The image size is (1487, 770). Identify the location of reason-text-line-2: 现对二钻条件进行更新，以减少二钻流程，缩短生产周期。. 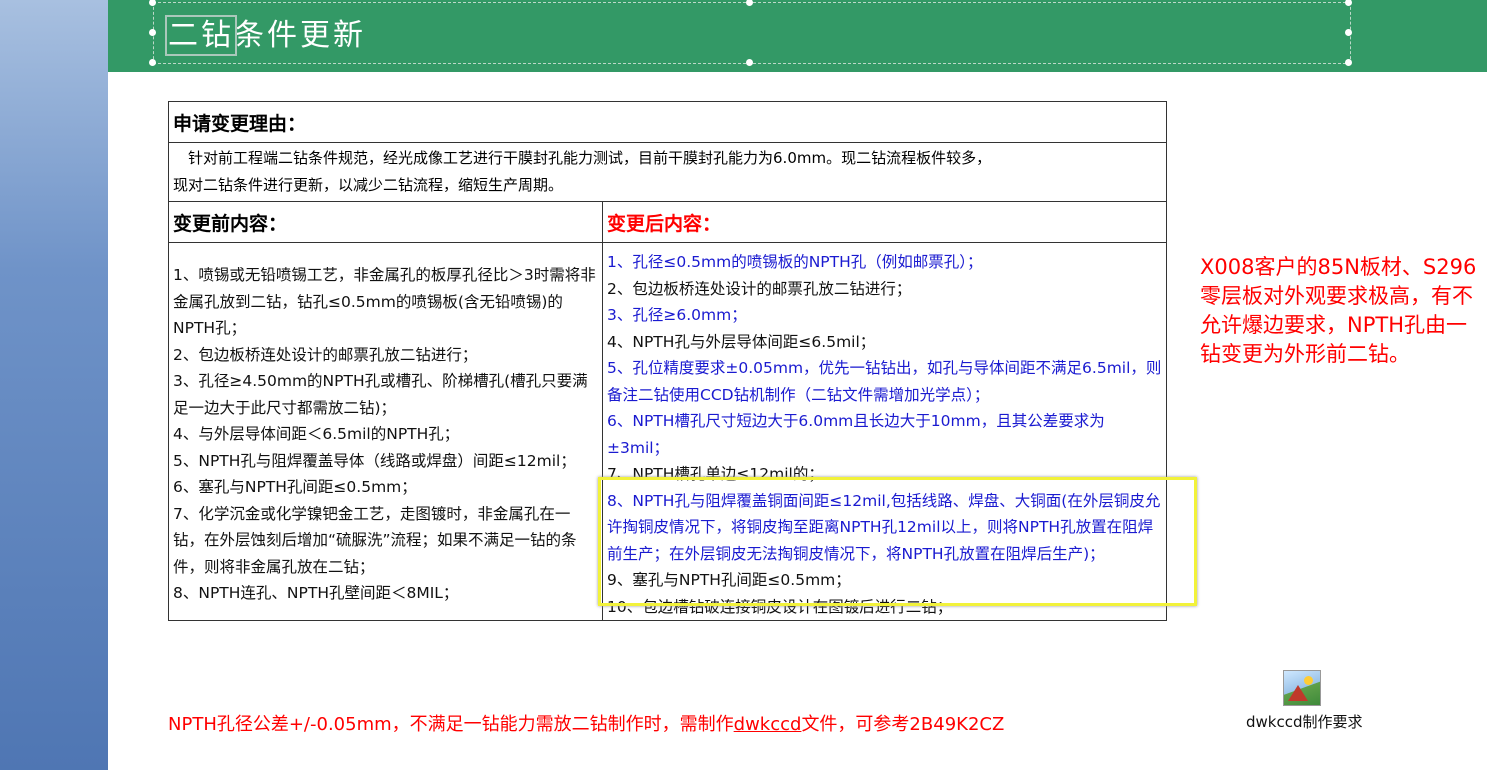
(368, 185).